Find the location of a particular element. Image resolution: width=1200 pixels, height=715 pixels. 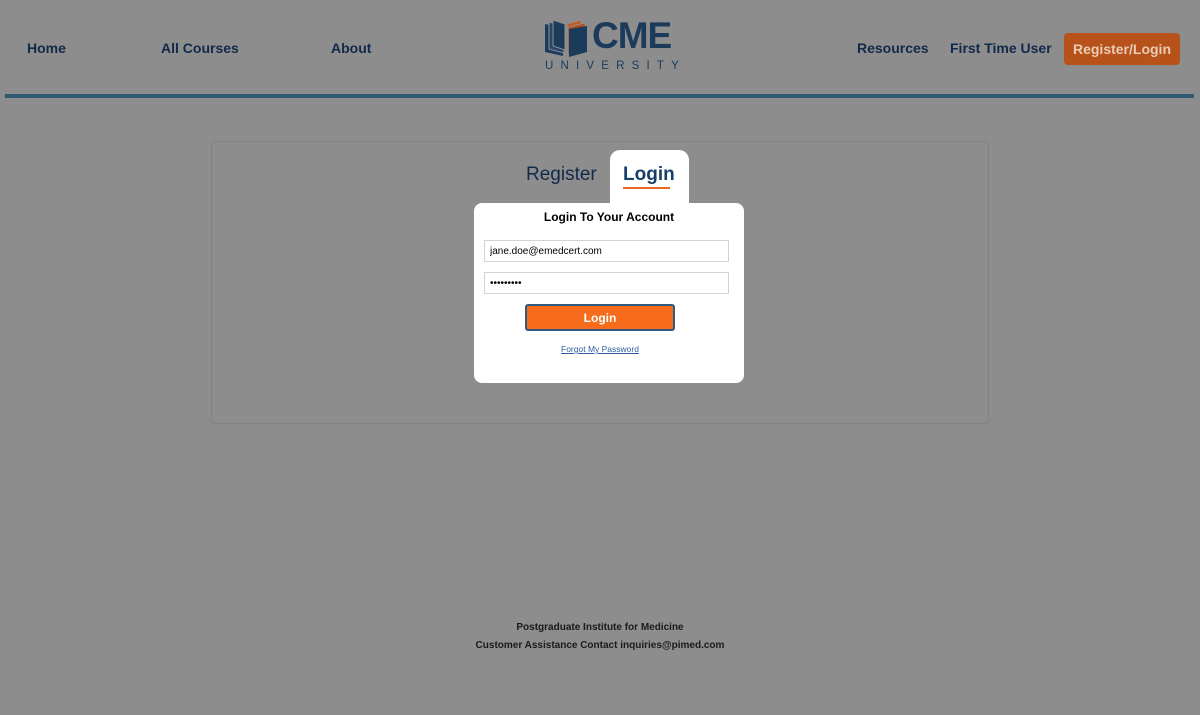

nav-all-courses: All Courses is located at coordinates (200, 48).